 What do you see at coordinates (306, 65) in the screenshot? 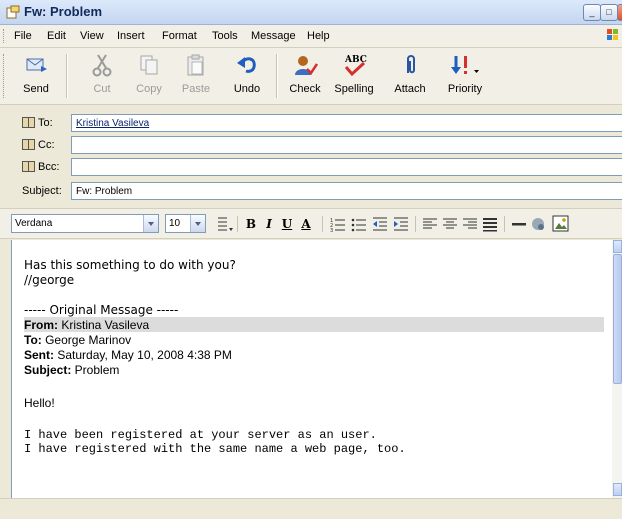
I see `check-names-icon` at bounding box center [306, 65].